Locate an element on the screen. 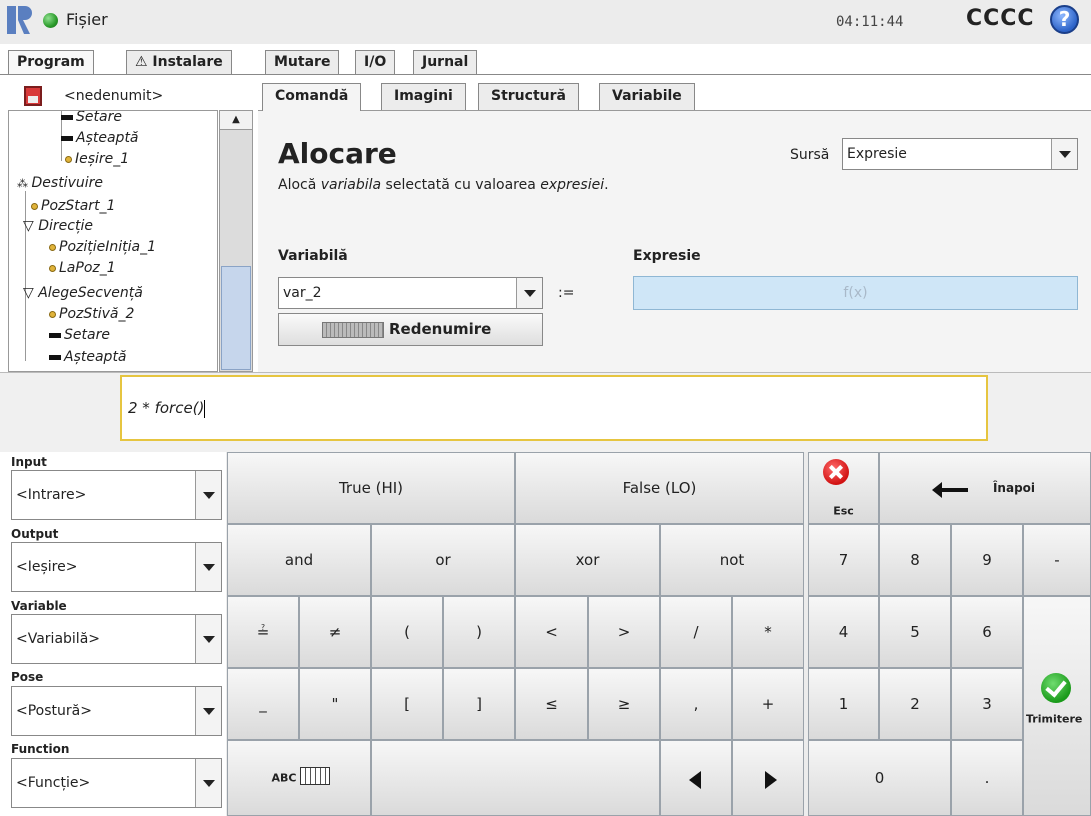 The image size is (1091, 816). key-8: 8 is located at coordinates (915, 560).